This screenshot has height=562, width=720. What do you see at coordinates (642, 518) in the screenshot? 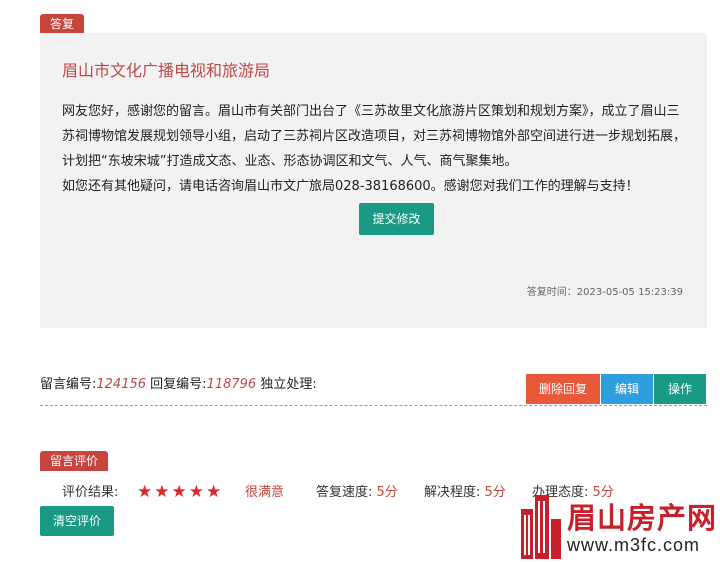
I see `watermark-name: 眉山房产网` at bounding box center [642, 518].